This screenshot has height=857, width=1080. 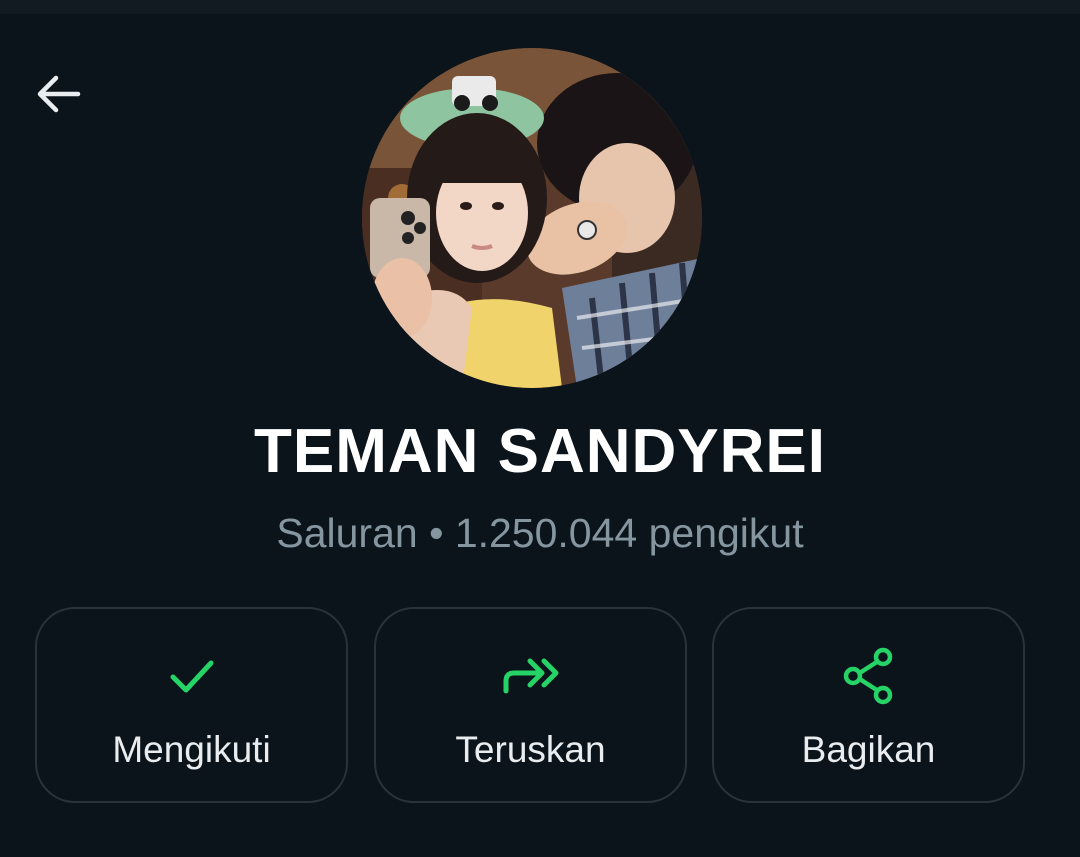 I want to click on channel-avatar-photo, so click(x=532, y=218).